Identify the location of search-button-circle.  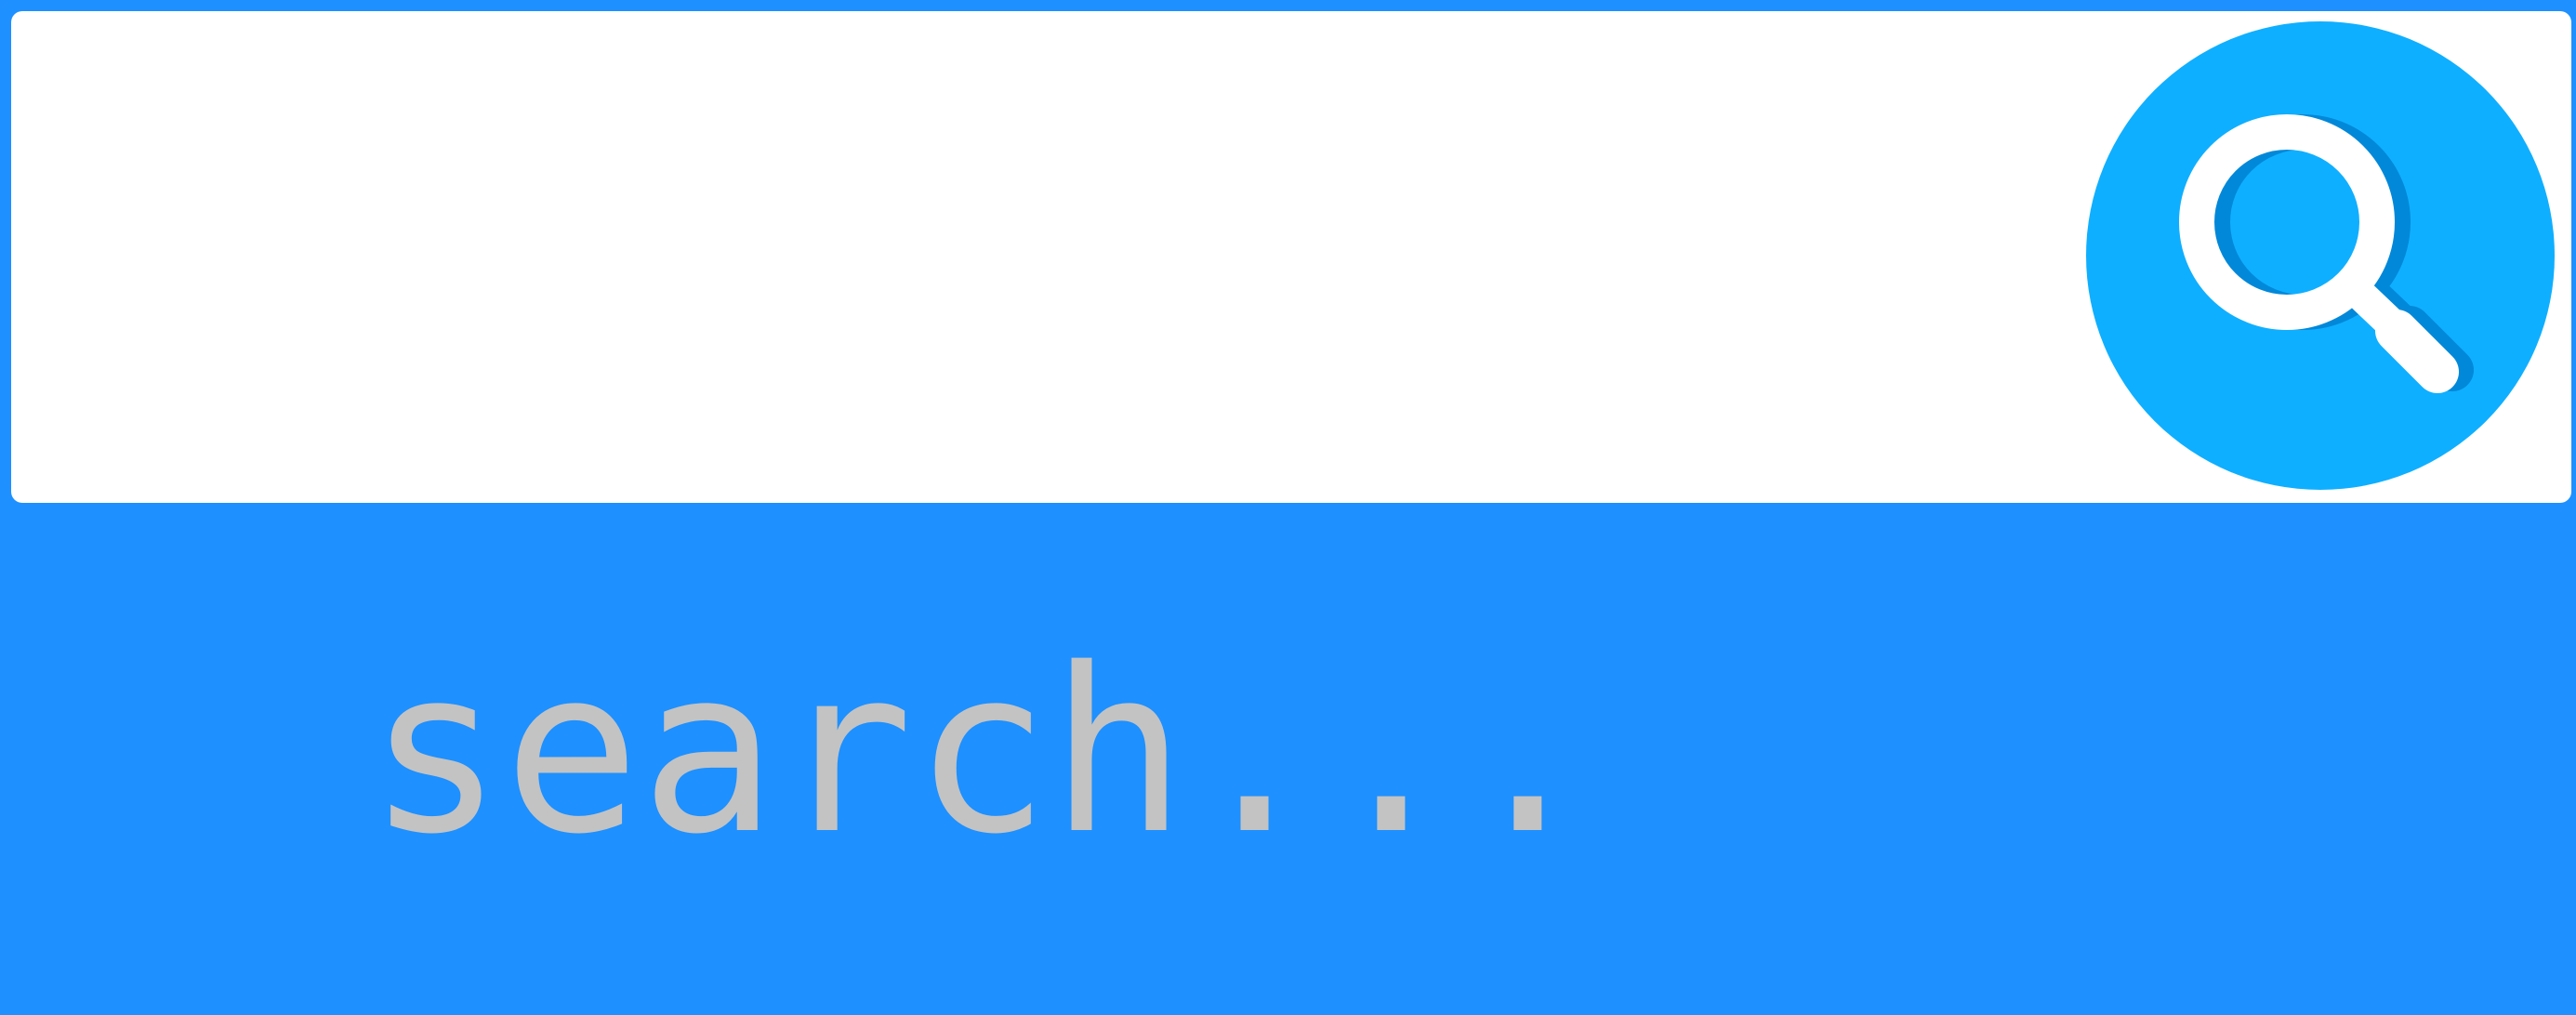
(2320, 255).